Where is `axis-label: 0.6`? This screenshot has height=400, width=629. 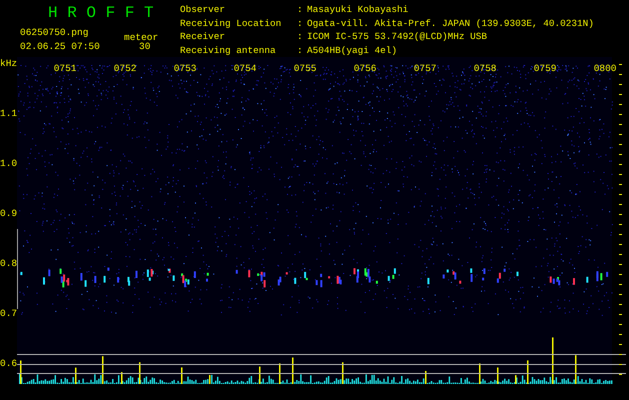 axis-label: 0.6 is located at coordinates (9, 364).